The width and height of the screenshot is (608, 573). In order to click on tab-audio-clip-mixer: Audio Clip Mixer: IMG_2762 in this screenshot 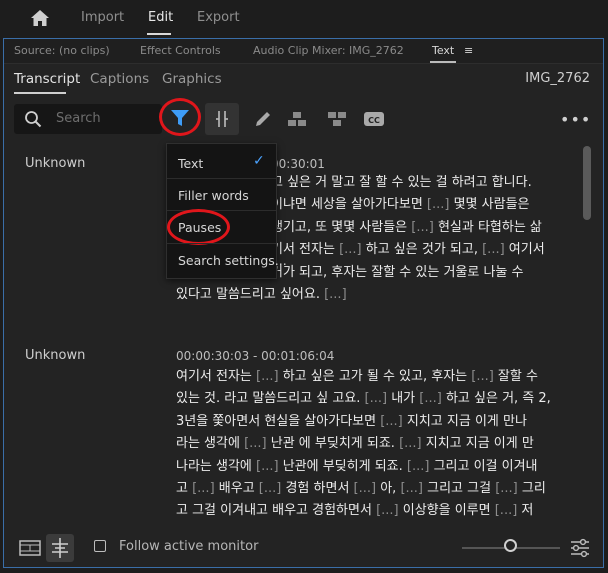, I will do `click(328, 50)`.